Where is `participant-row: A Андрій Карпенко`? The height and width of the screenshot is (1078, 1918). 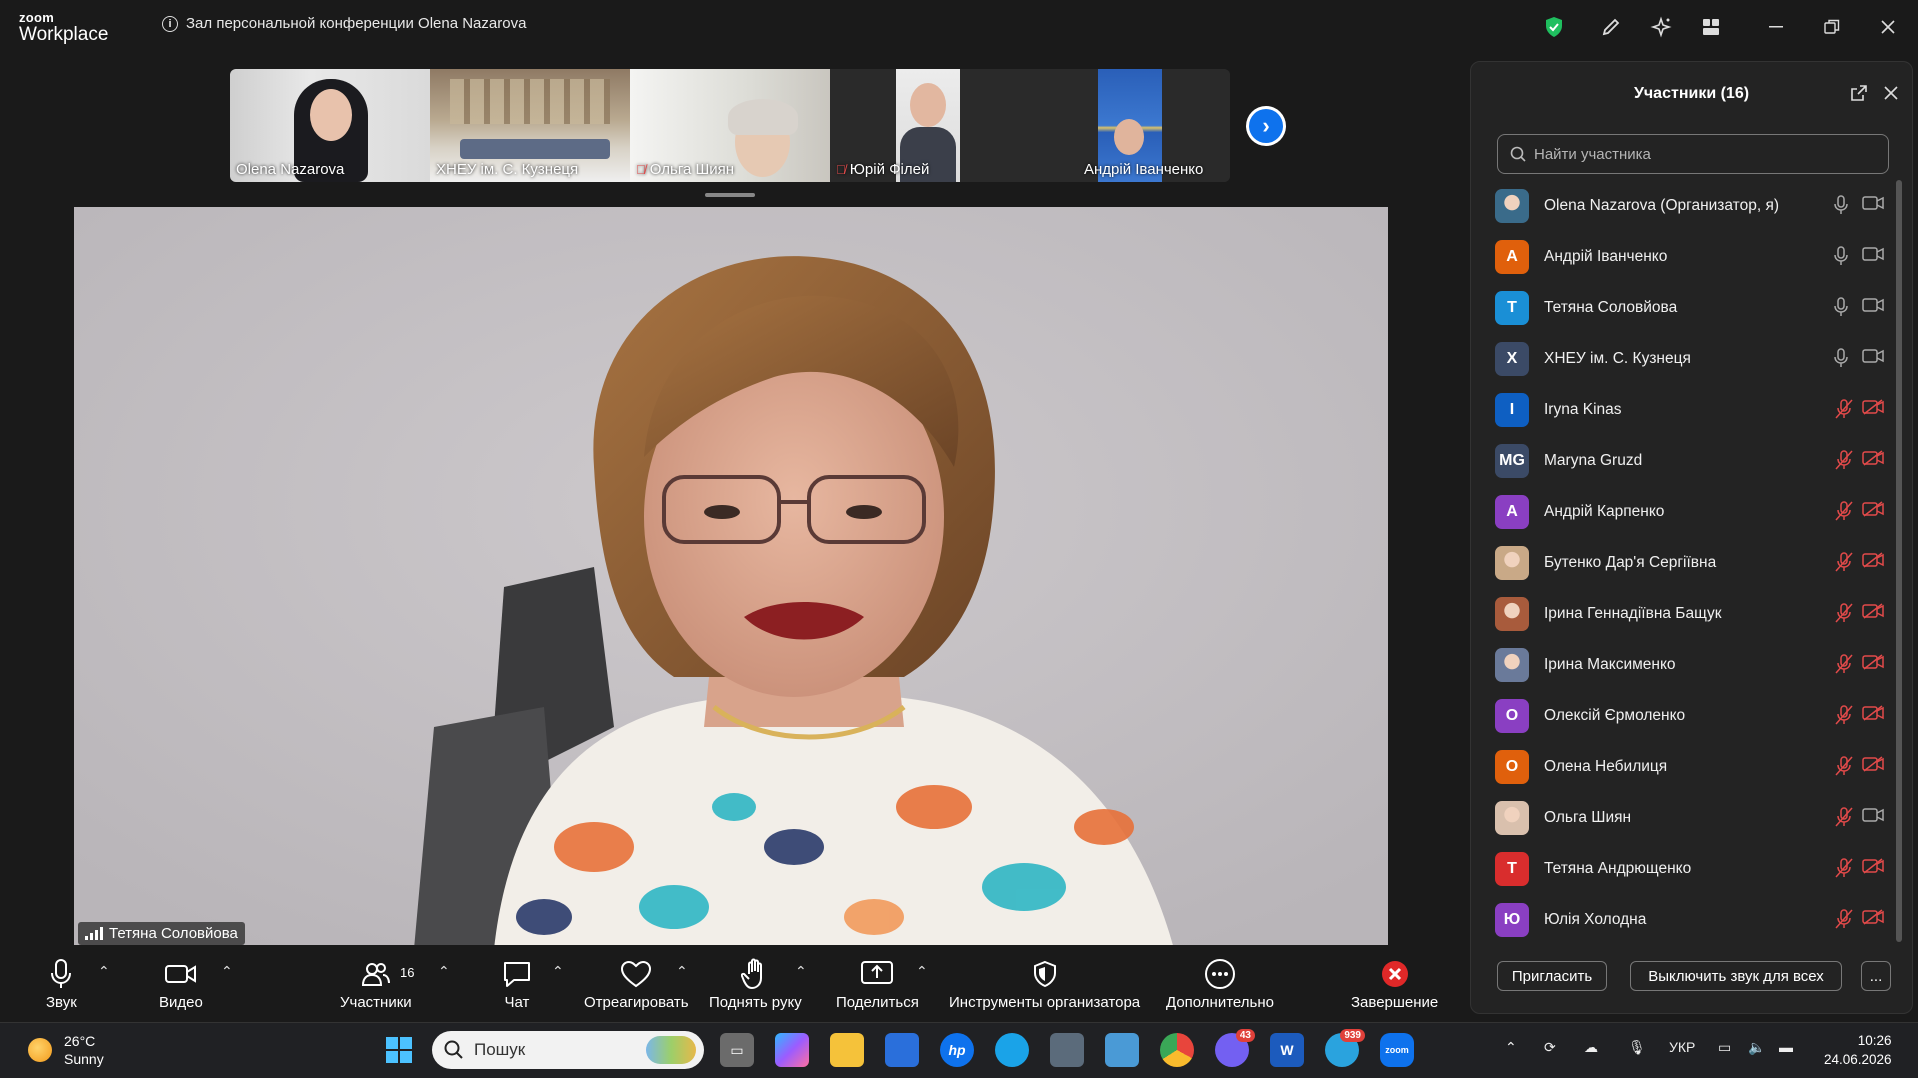 participant-row: A Андрій Карпенко is located at coordinates (1681, 511).